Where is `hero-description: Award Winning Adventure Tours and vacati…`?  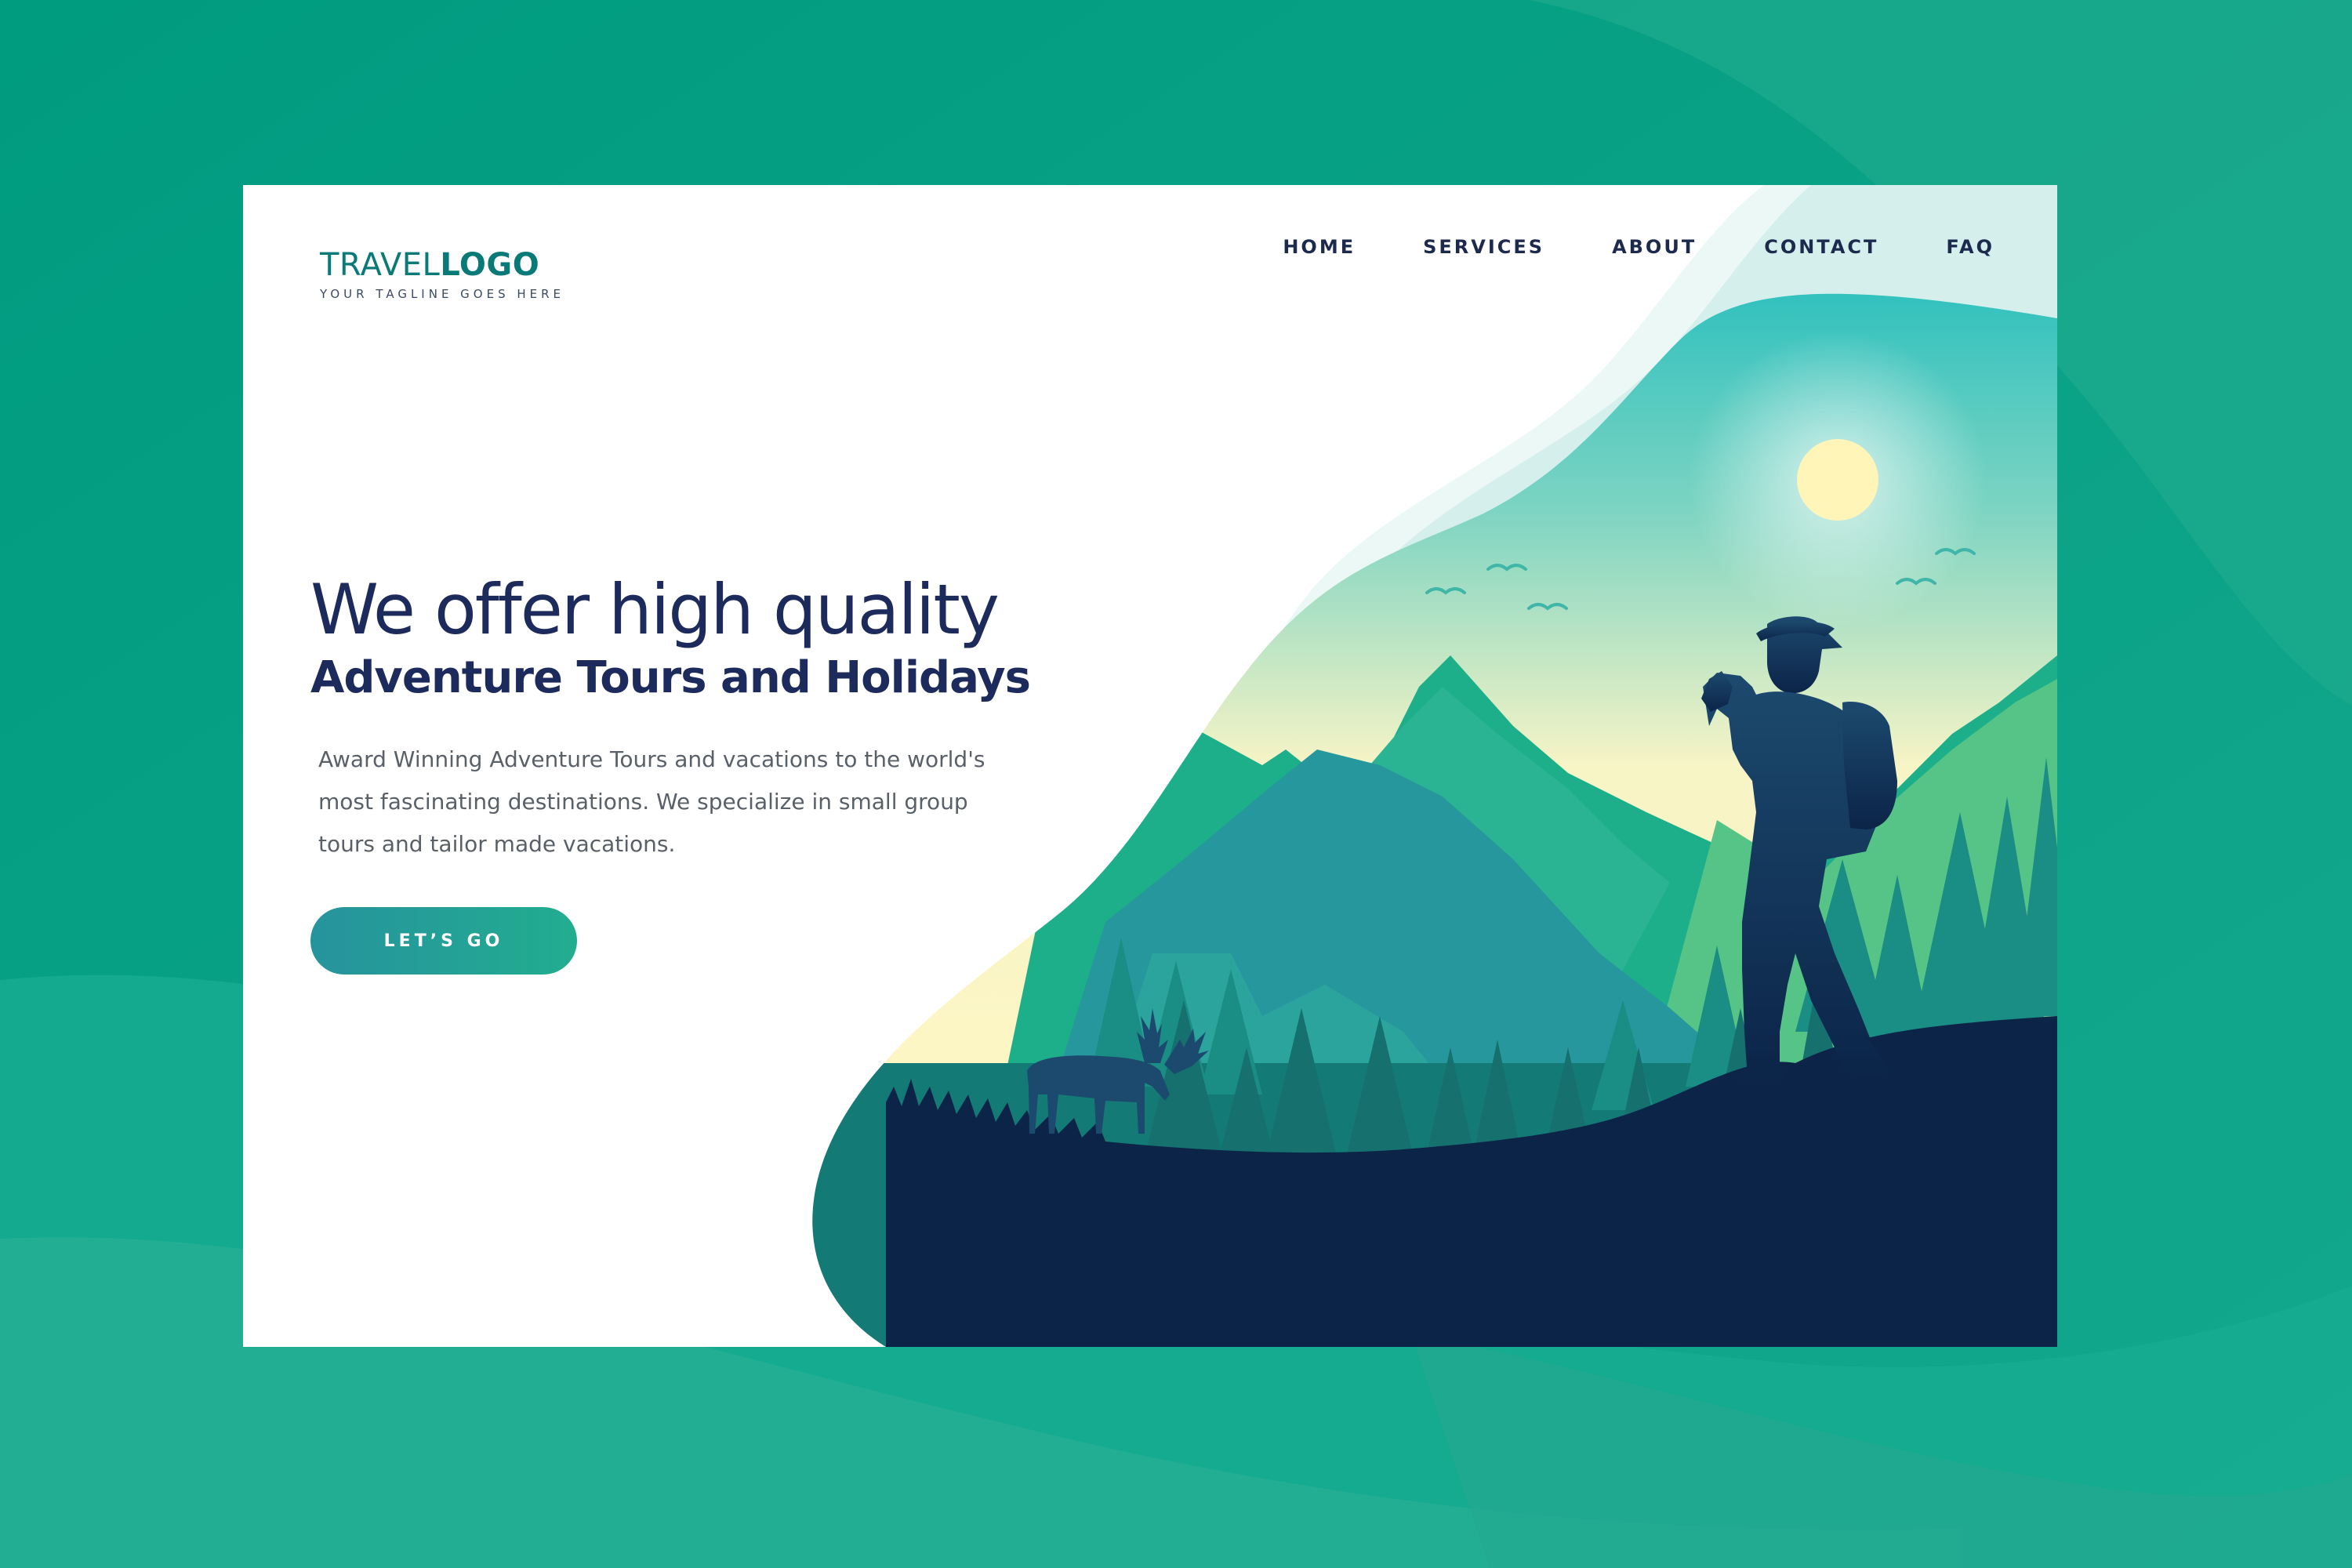 hero-description: Award Winning Adventure Tours and vacati… is located at coordinates (651, 801).